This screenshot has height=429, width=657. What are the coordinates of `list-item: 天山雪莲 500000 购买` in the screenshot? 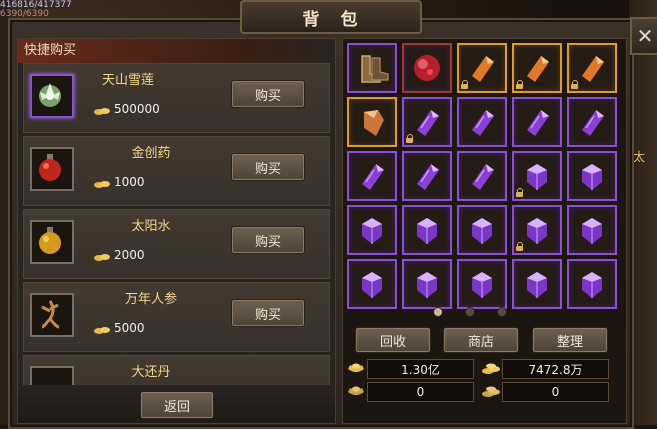 It's located at (176, 98).